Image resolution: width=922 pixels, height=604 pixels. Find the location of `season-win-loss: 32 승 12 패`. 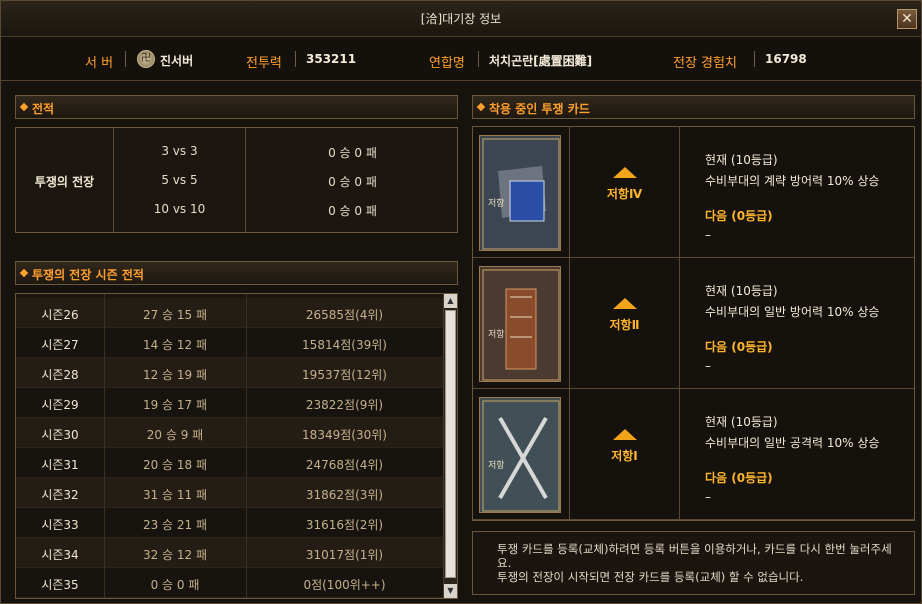

season-win-loss: 32 승 12 패 is located at coordinates (175, 555).